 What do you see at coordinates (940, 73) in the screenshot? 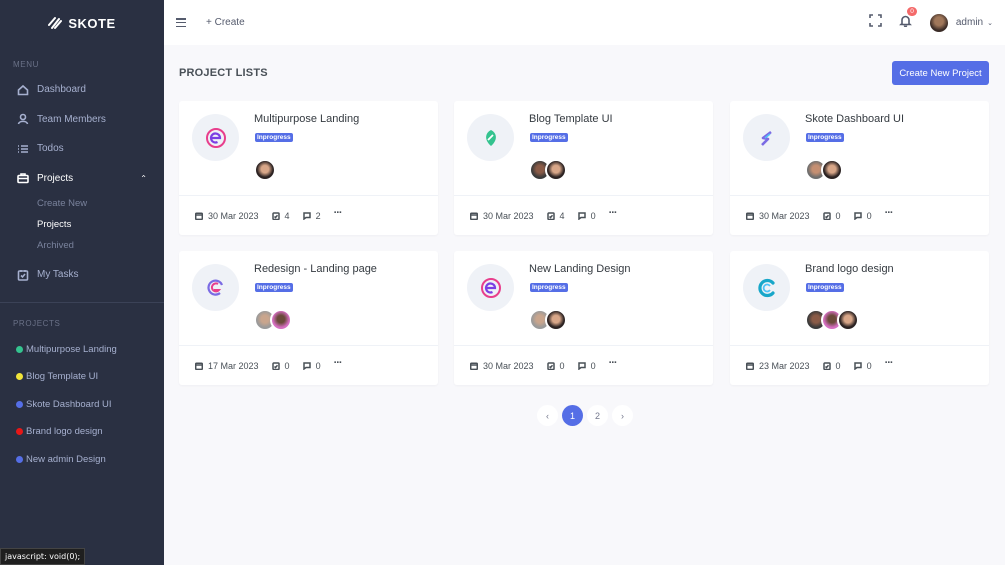
I see `create-new-project-button: Create New Project` at bounding box center [940, 73].